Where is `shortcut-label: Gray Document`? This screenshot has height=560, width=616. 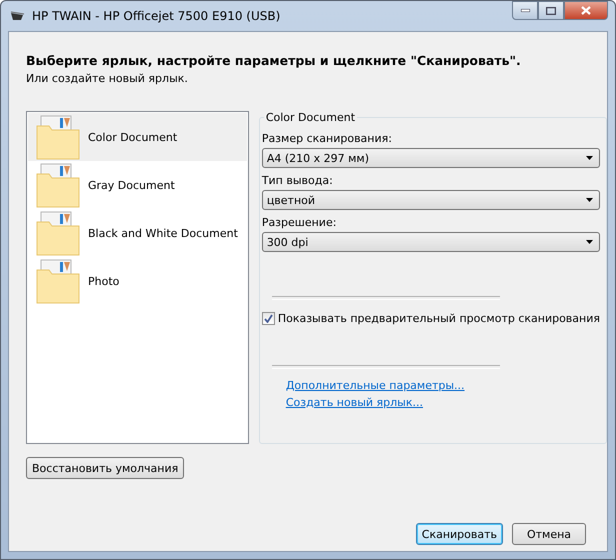
shortcut-label: Gray Document is located at coordinates (131, 185).